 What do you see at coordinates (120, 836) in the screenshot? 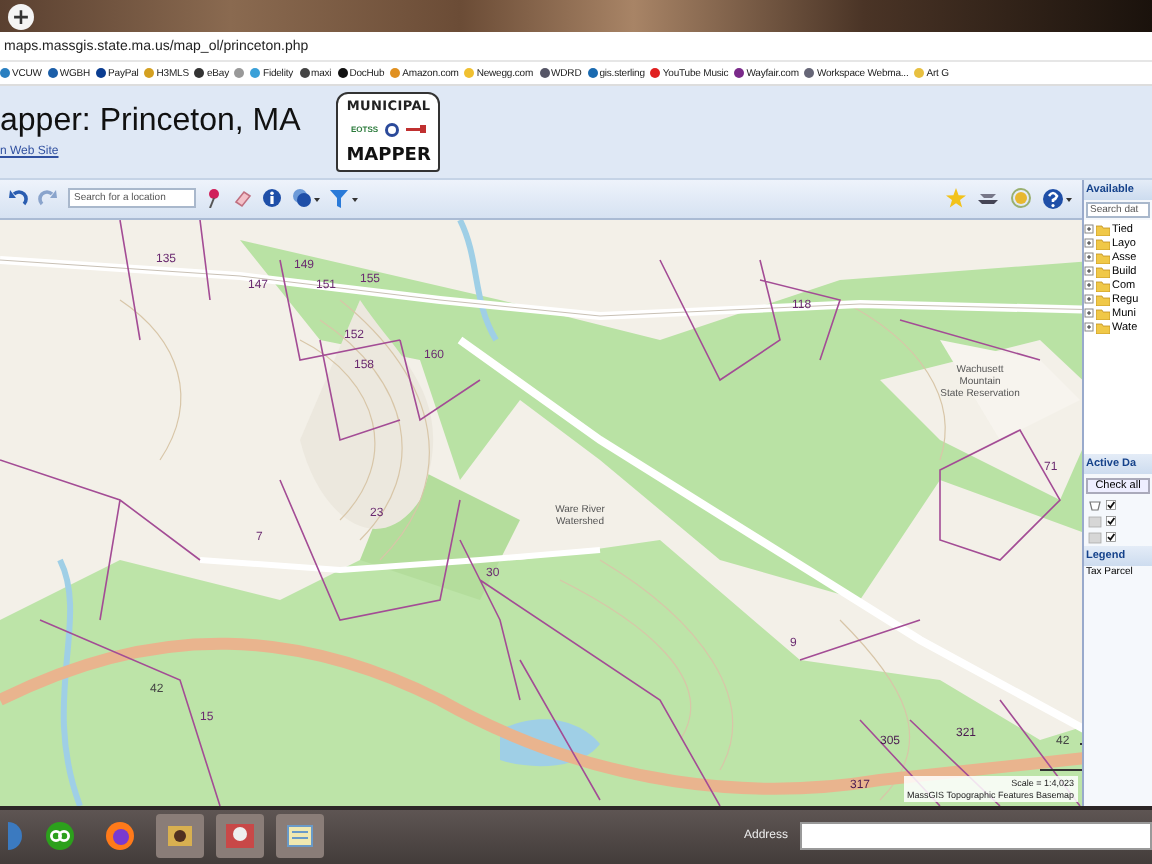
I see `firefox-icon` at bounding box center [120, 836].